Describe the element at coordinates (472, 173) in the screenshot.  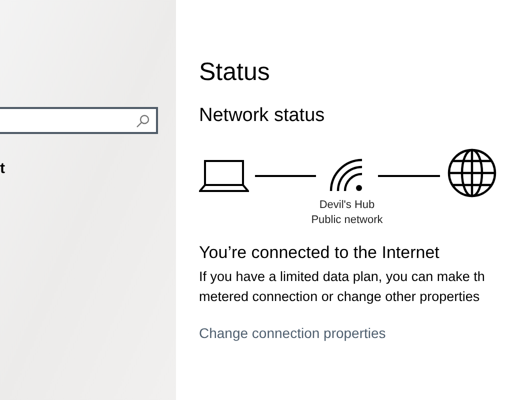
I see `globe-icon` at that location.